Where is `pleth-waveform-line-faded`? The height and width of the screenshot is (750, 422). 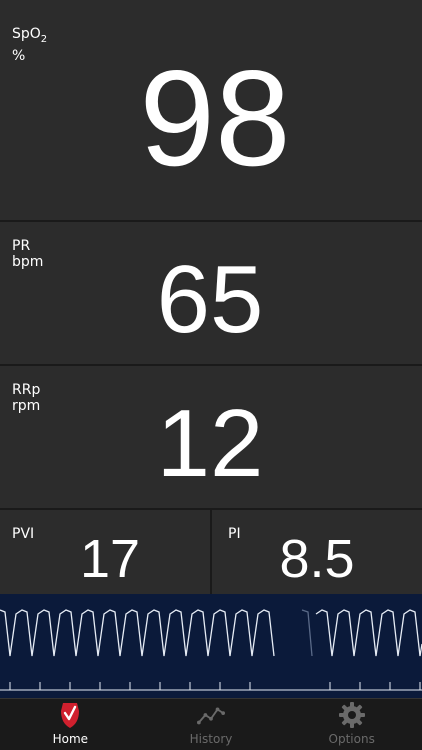 pleth-waveform-line-faded is located at coordinates (307, 633).